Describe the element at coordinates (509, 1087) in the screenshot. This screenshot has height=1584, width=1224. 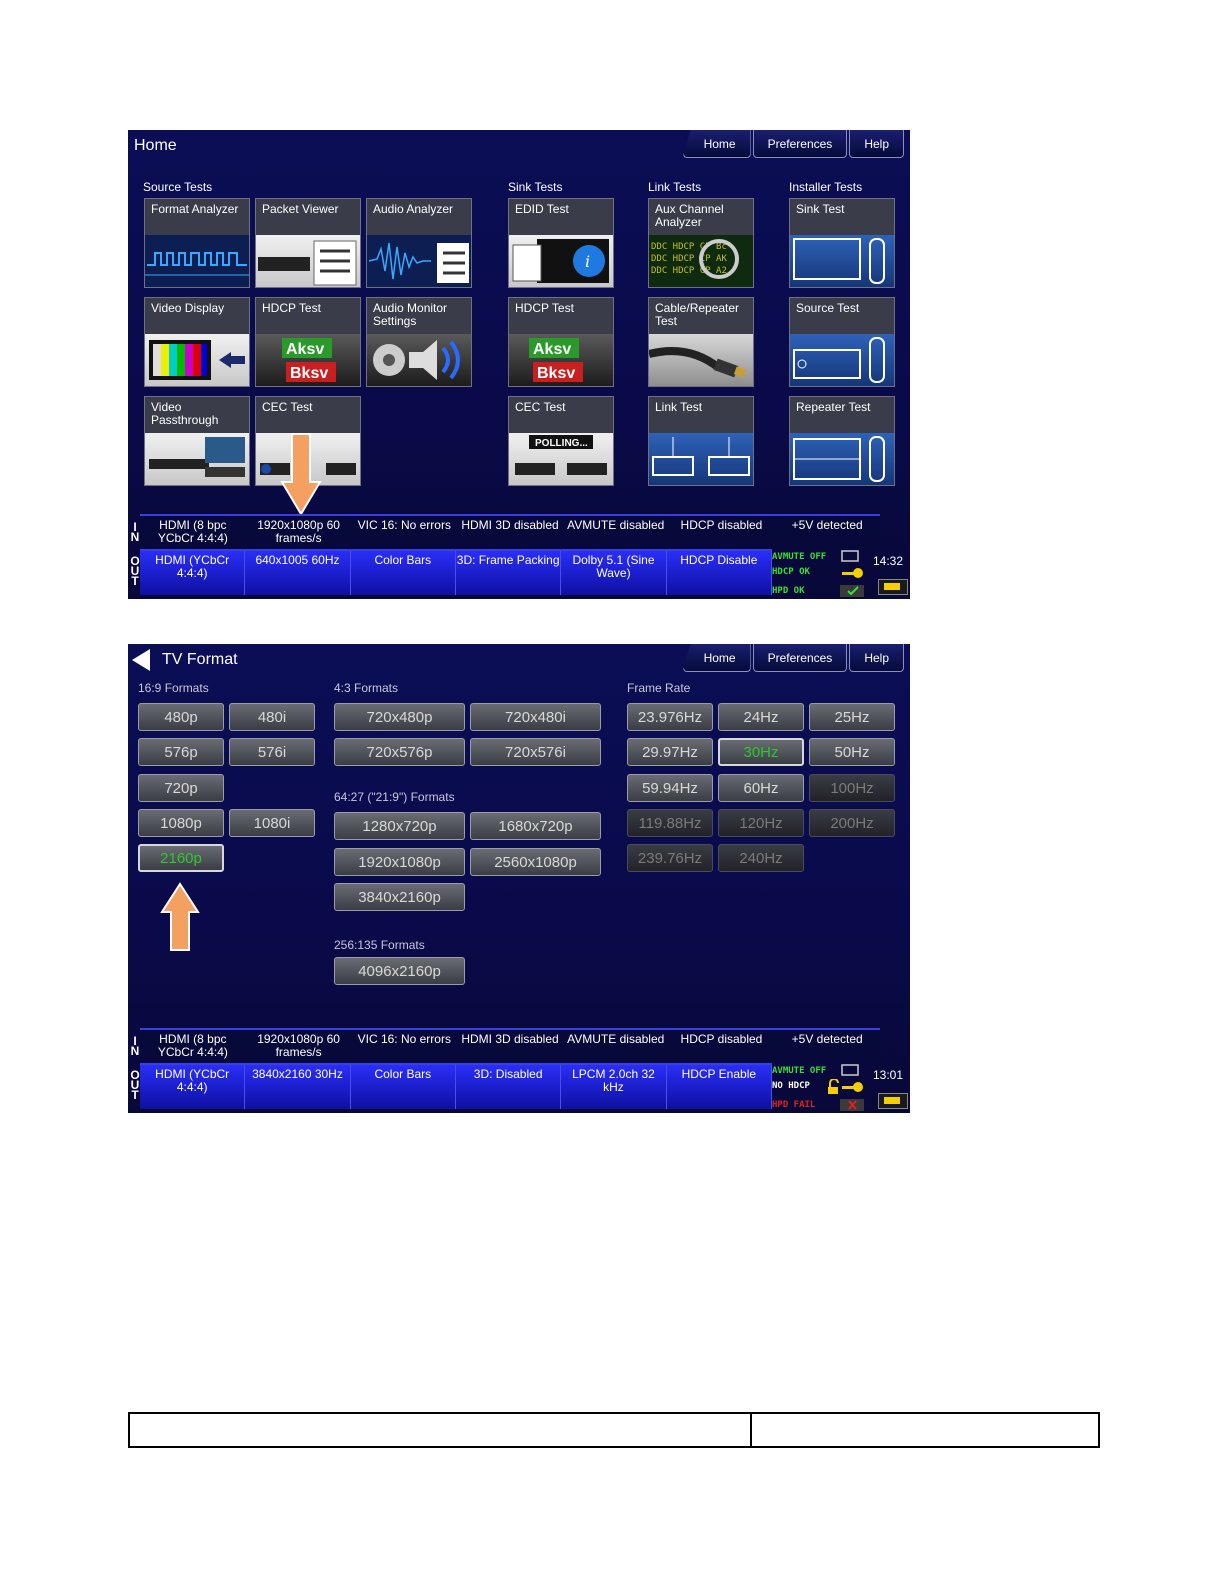
I see `out-status-3d: 3D: Disabled` at that location.